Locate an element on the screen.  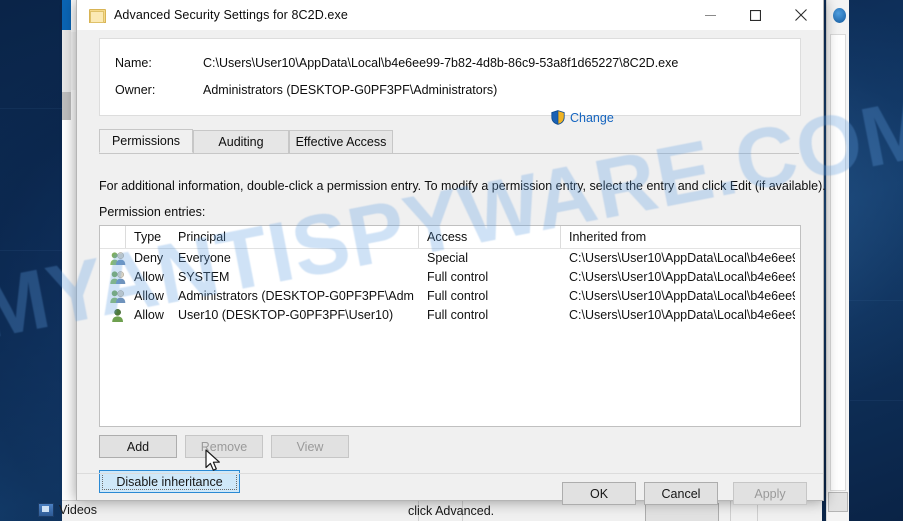
change-owner-link: Change is located at coordinates (582, 117).